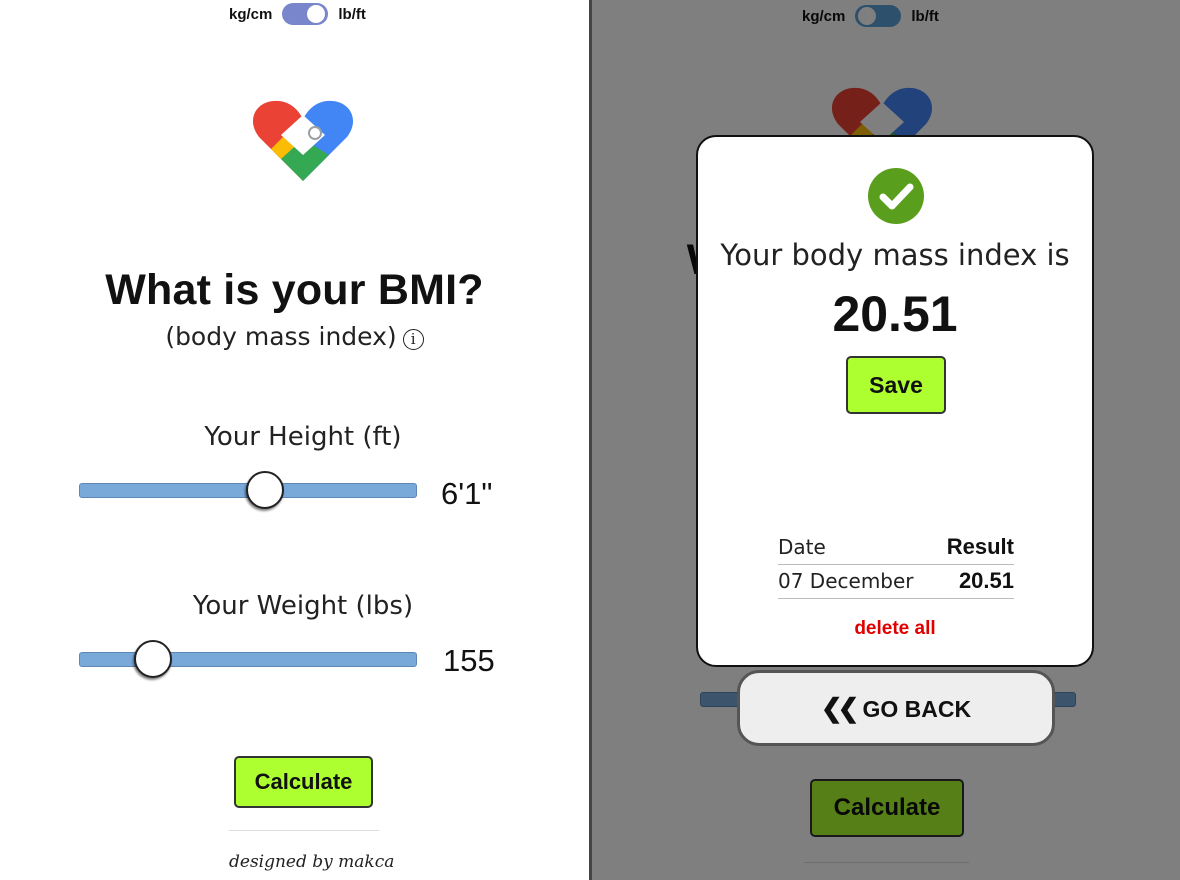 This screenshot has width=1180, height=880. I want to click on page-subtitle-text: (body mass index), so click(281, 336).